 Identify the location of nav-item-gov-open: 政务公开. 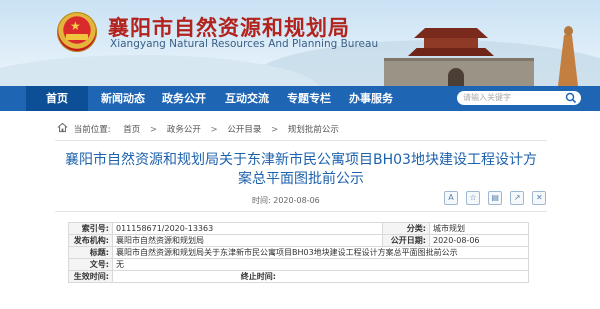
(184, 98).